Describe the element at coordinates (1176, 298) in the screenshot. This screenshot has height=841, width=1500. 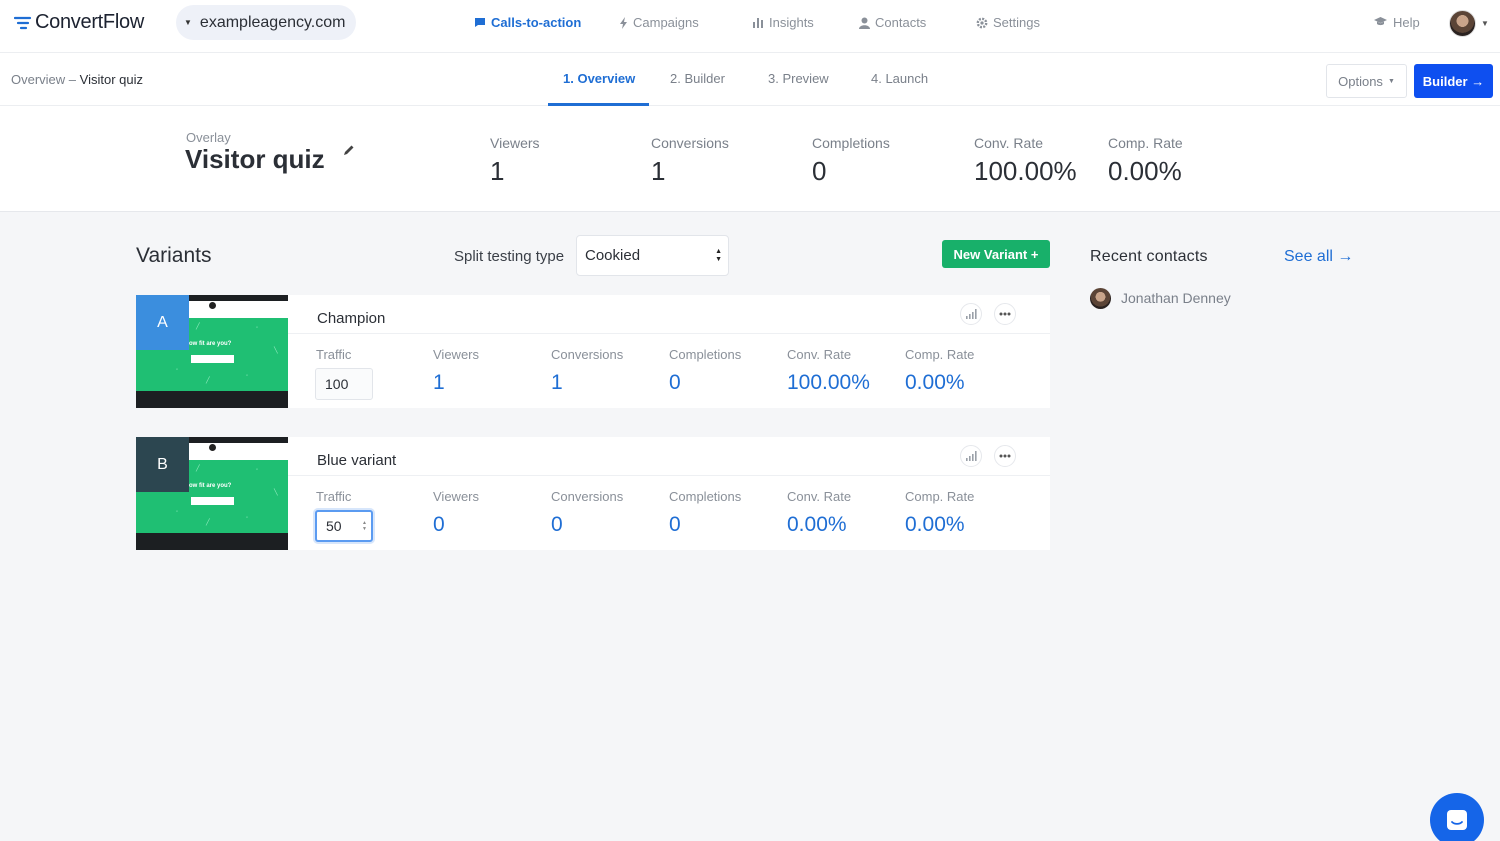
I see `contact-name-link: Jonathan Denney` at that location.